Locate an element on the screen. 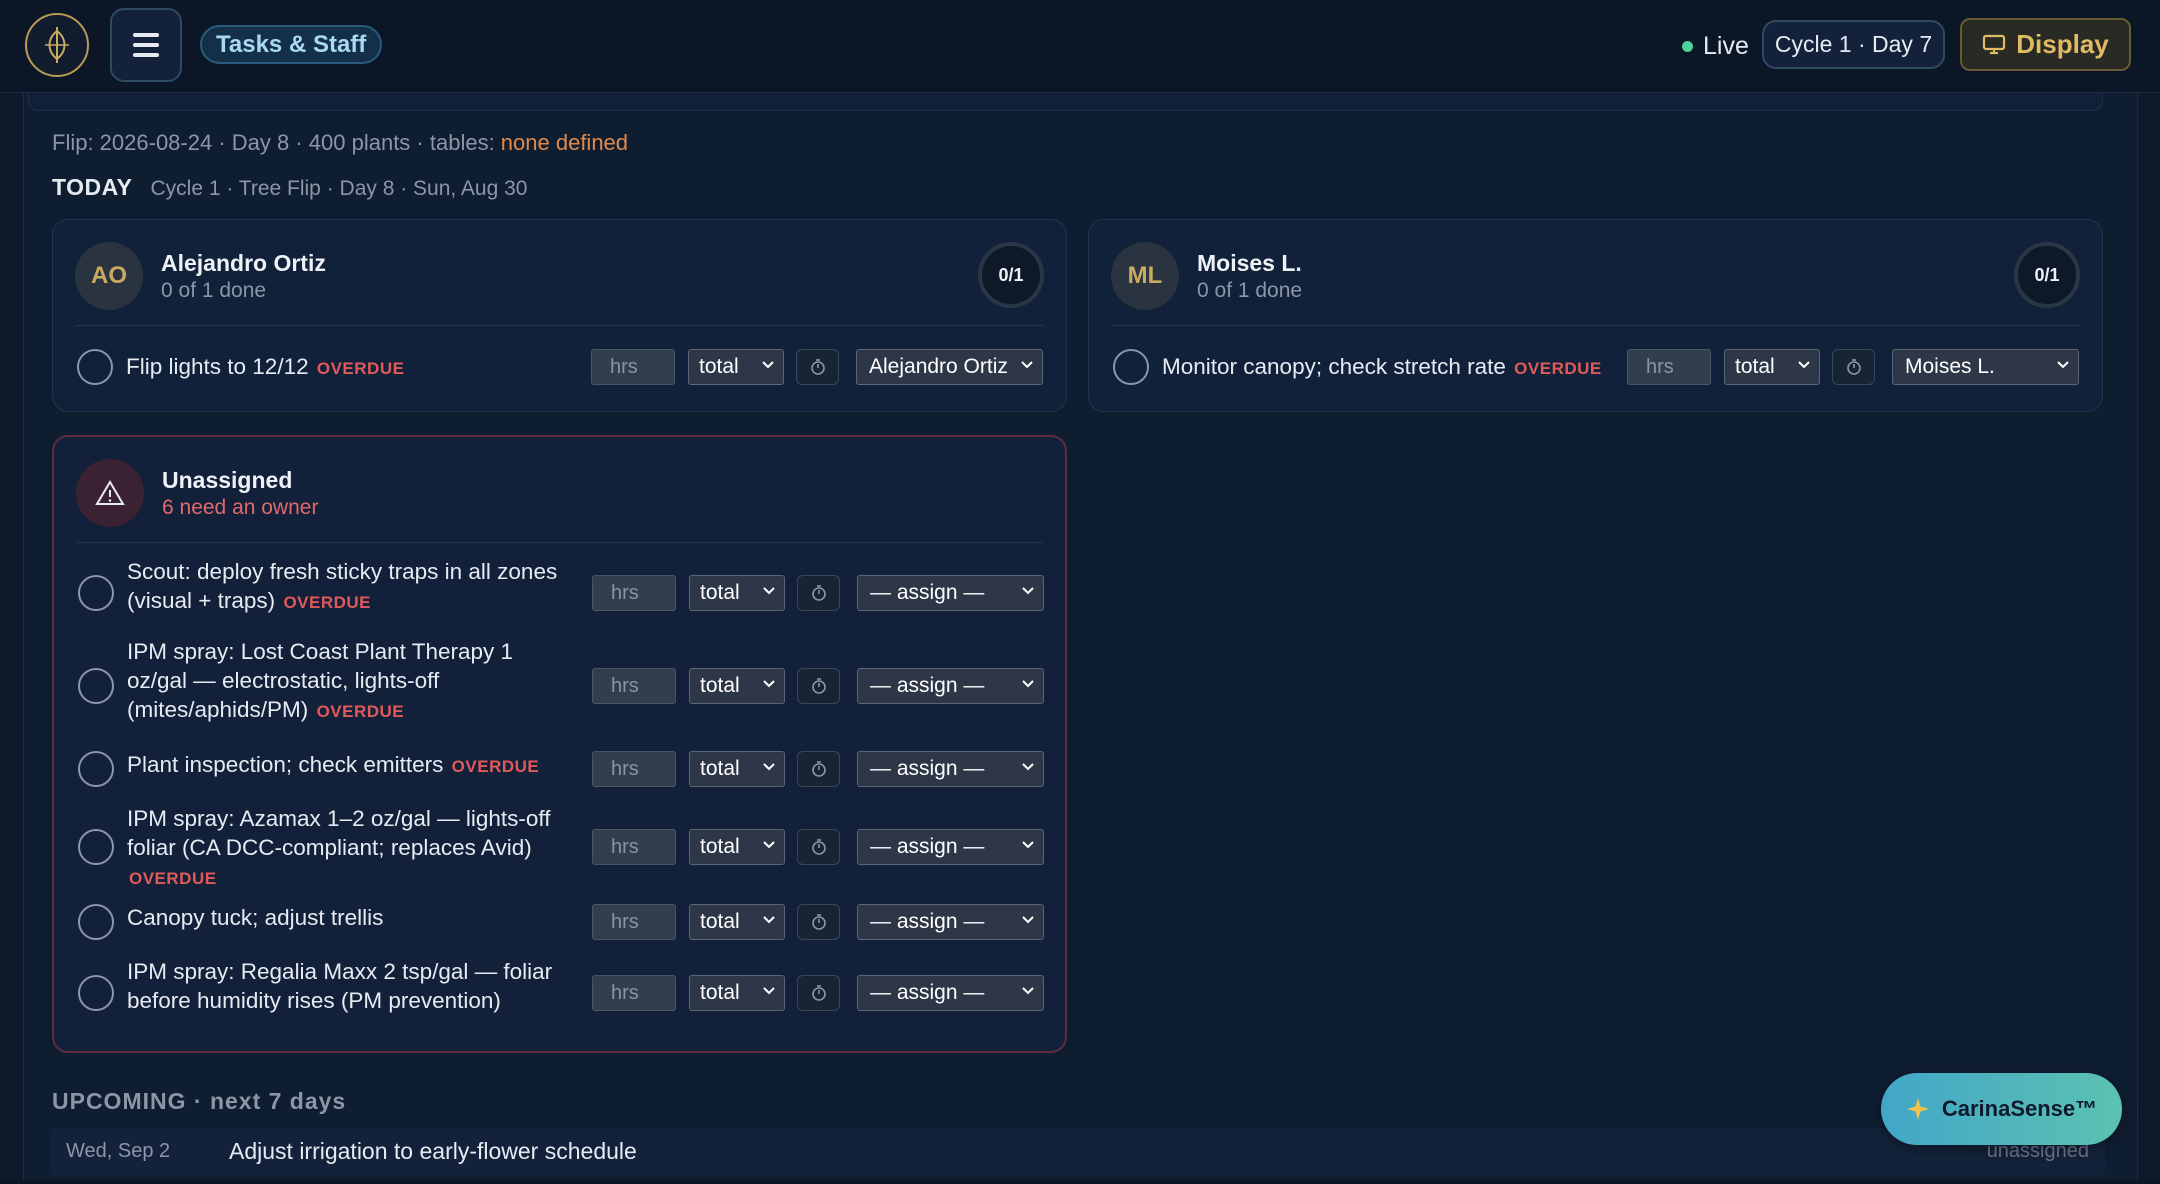 Image resolution: width=2160 pixels, height=1184 pixels. menu-button is located at coordinates (146, 45).